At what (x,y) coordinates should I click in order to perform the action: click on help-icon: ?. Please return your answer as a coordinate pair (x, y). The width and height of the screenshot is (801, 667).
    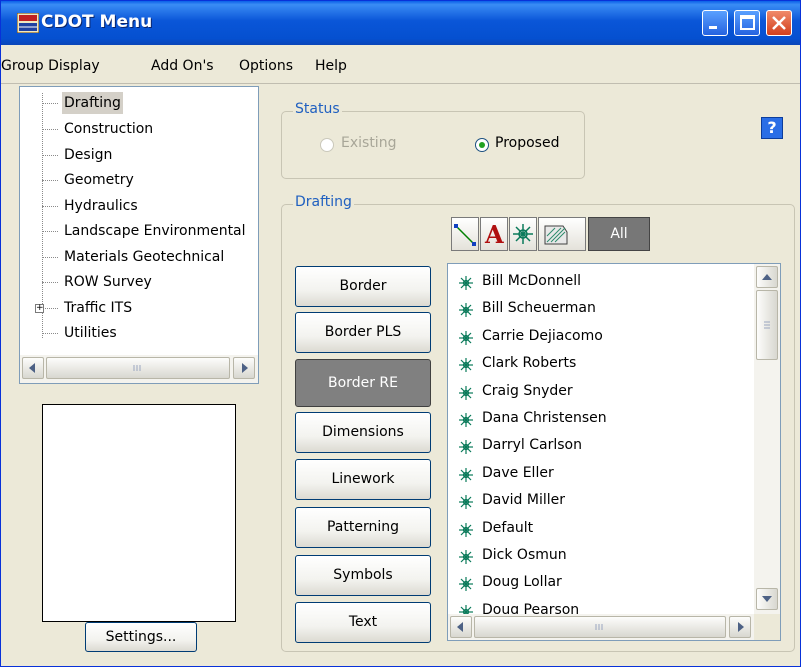
    Looking at the image, I should click on (772, 128).